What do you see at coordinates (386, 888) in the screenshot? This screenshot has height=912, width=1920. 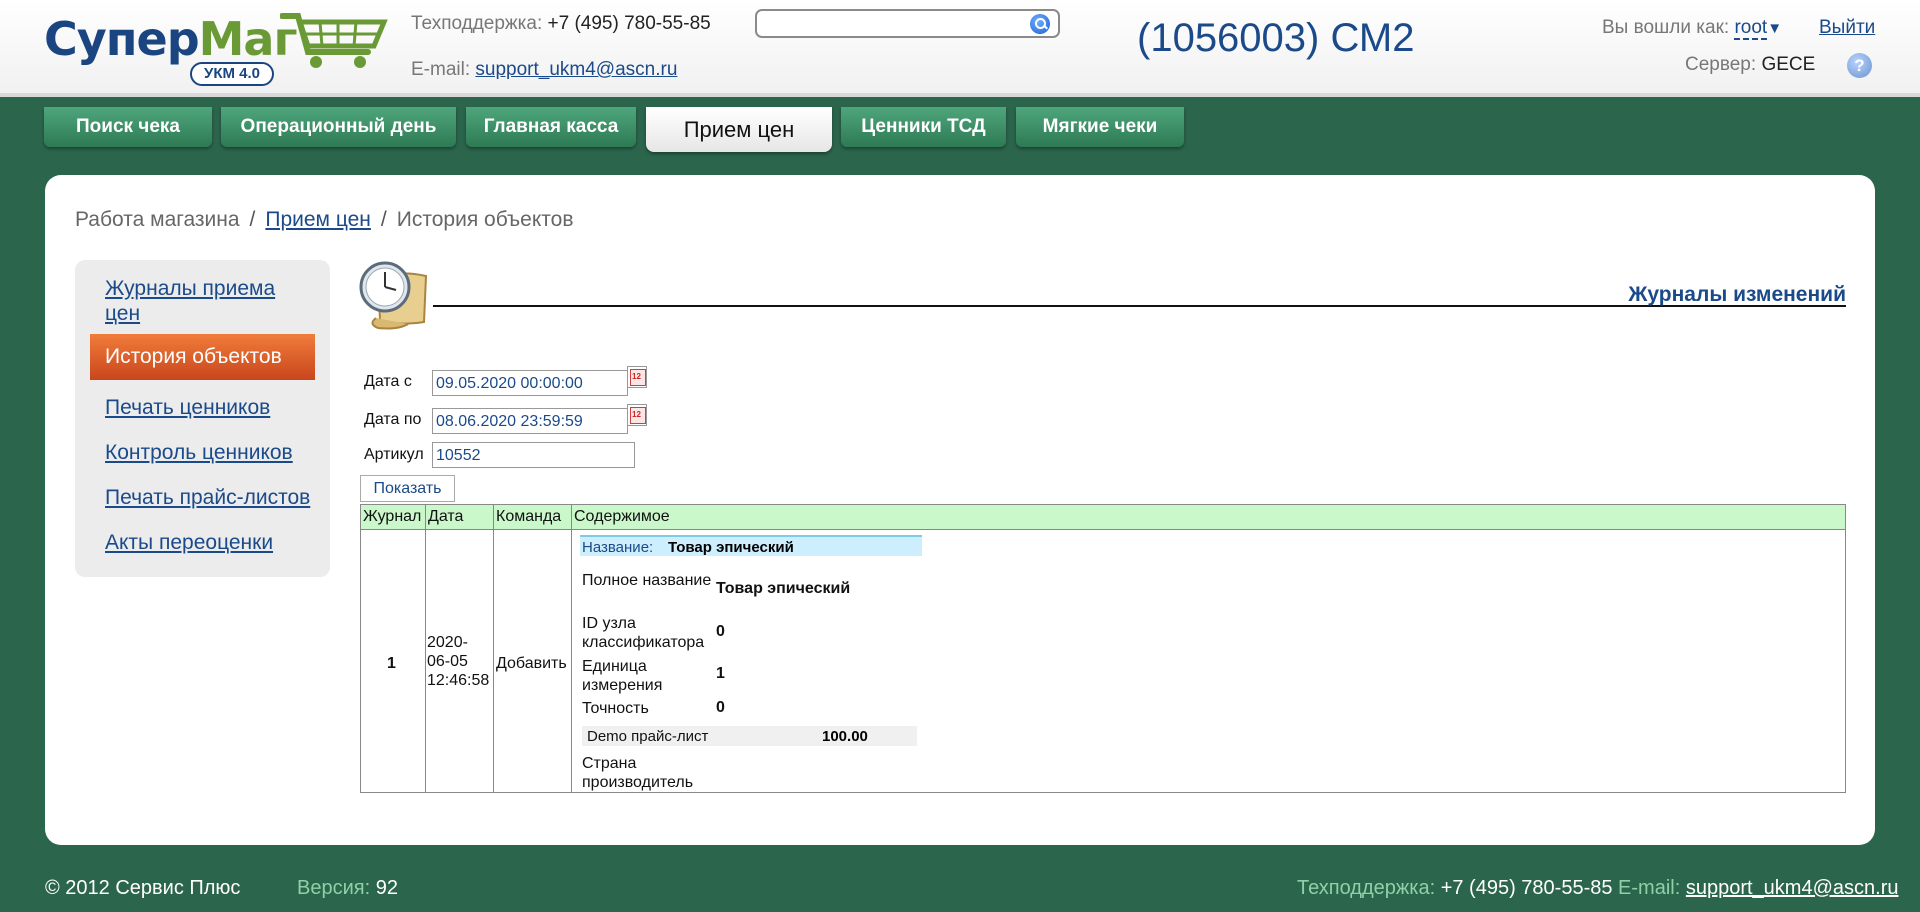 I see `version-value: 92` at bounding box center [386, 888].